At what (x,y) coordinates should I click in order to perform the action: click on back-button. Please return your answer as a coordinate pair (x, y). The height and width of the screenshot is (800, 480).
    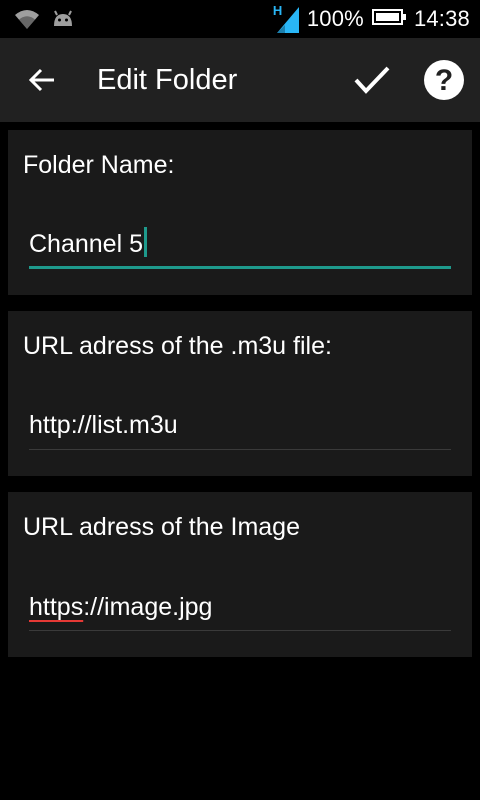
    Looking at the image, I should click on (42, 80).